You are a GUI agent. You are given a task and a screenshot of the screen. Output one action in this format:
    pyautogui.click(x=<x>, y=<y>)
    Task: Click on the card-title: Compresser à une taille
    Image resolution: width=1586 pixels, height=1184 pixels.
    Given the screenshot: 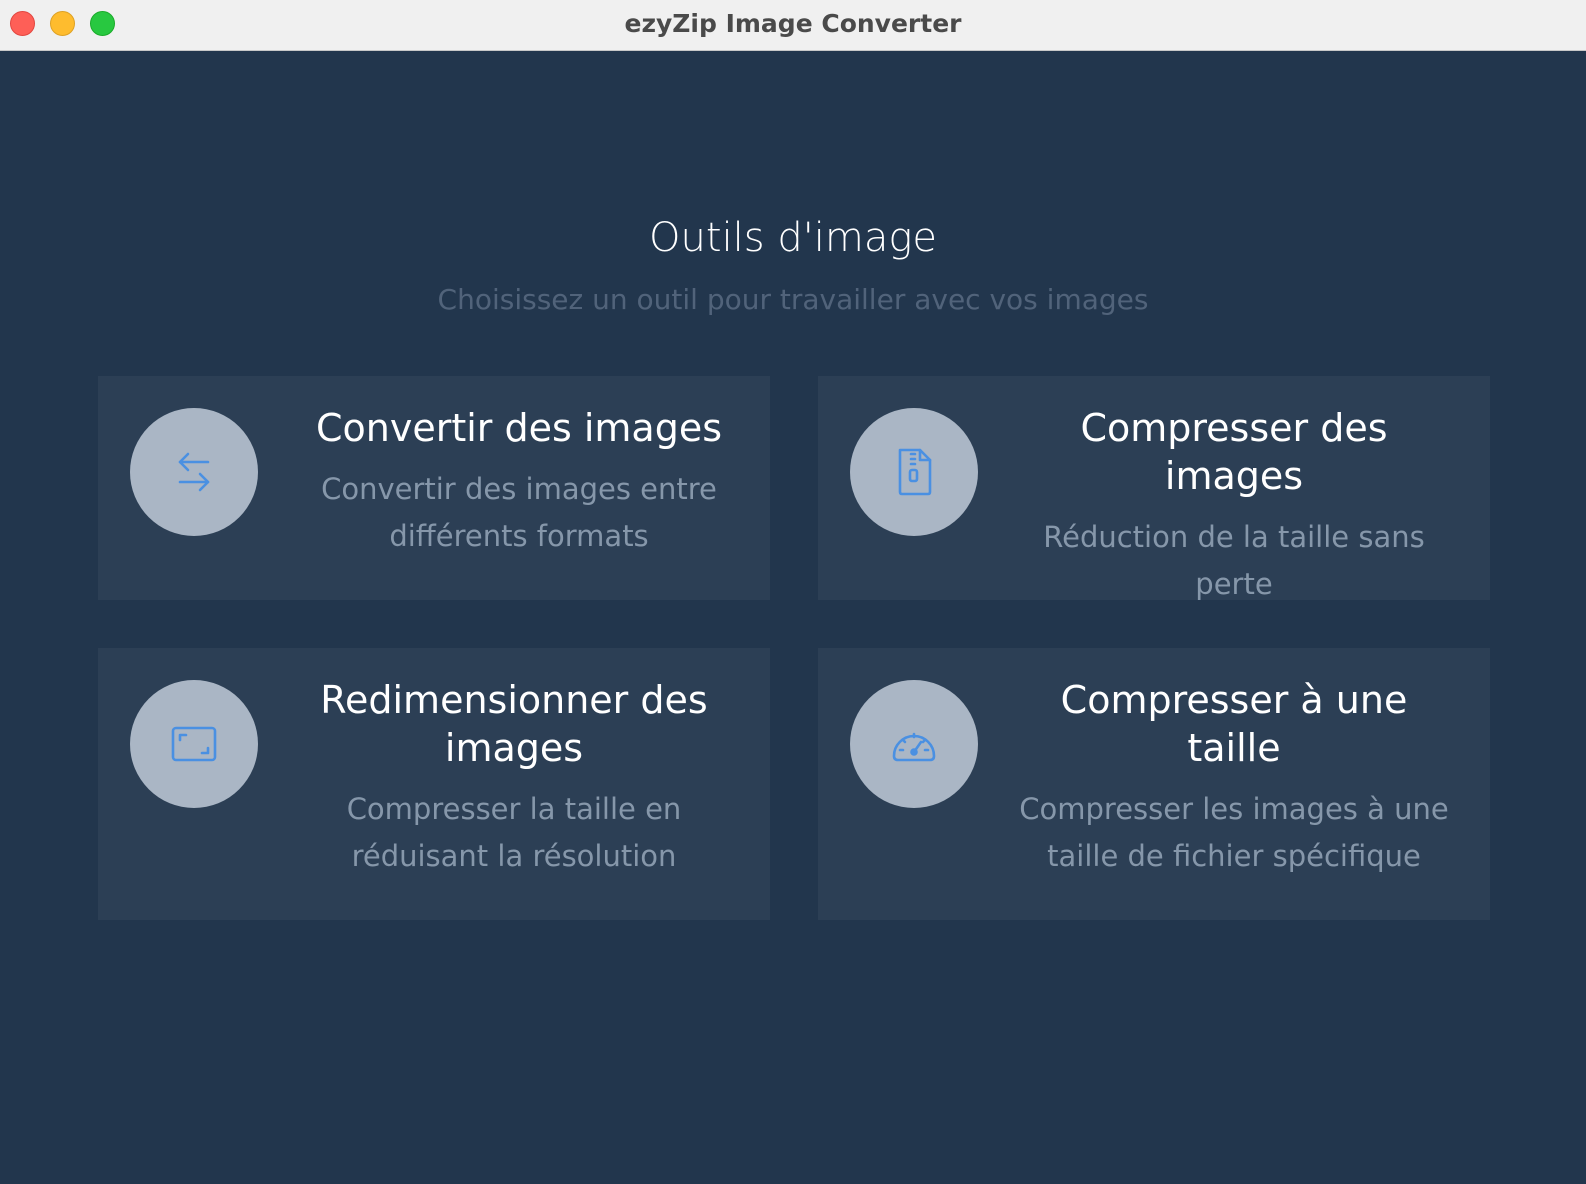 What is the action you would take?
    pyautogui.click(x=1234, y=724)
    